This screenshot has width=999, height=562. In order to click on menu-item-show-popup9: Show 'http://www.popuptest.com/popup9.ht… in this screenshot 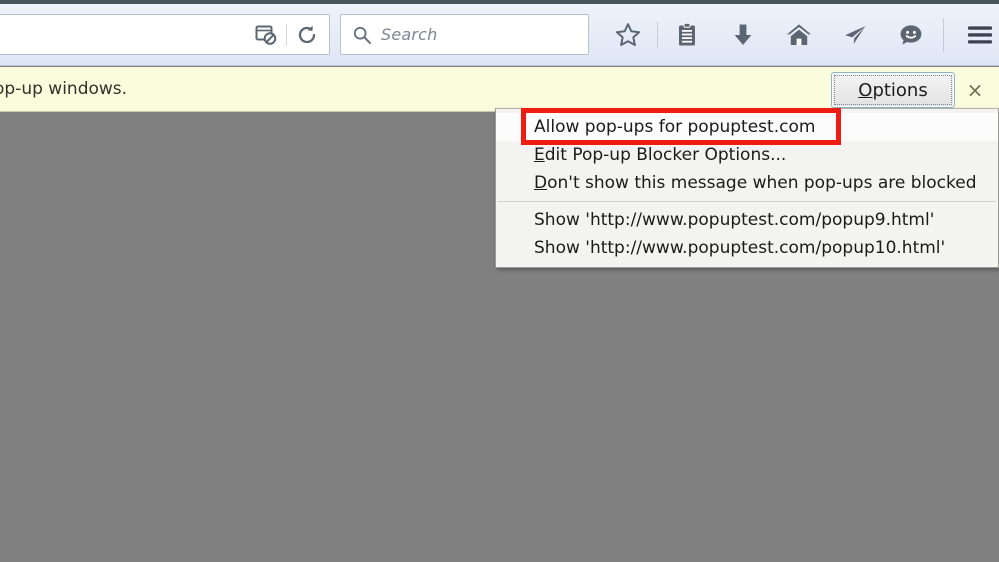, I will do `click(747, 220)`.